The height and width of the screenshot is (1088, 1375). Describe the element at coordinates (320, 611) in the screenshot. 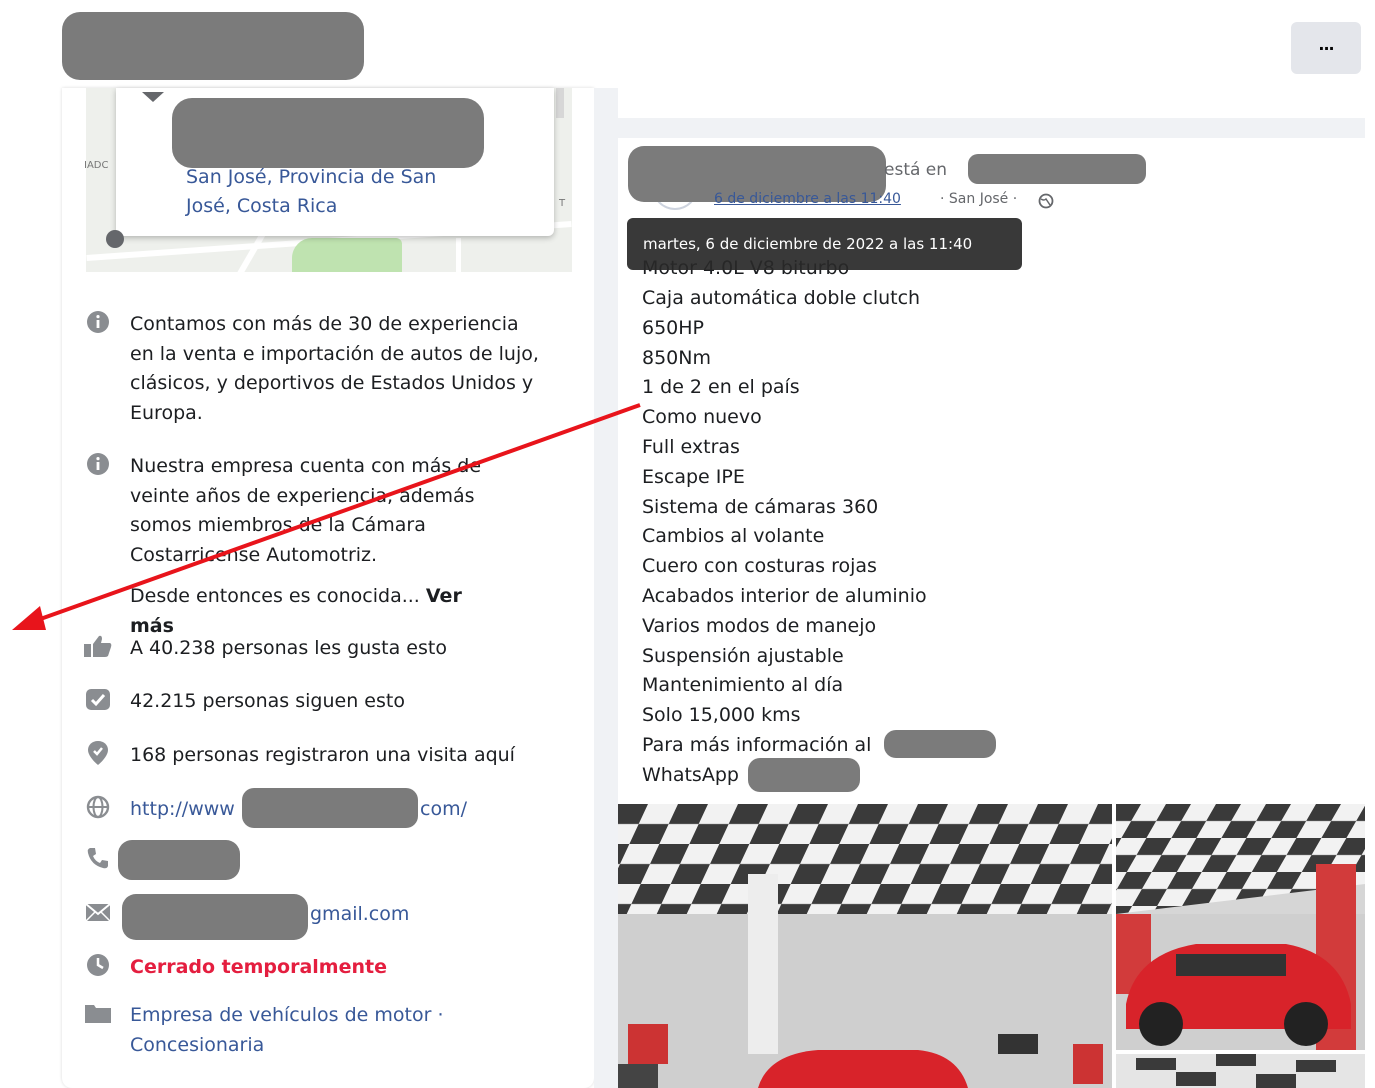

I see `intro-text-more: Desde entonces es conocida... Ver más` at that location.